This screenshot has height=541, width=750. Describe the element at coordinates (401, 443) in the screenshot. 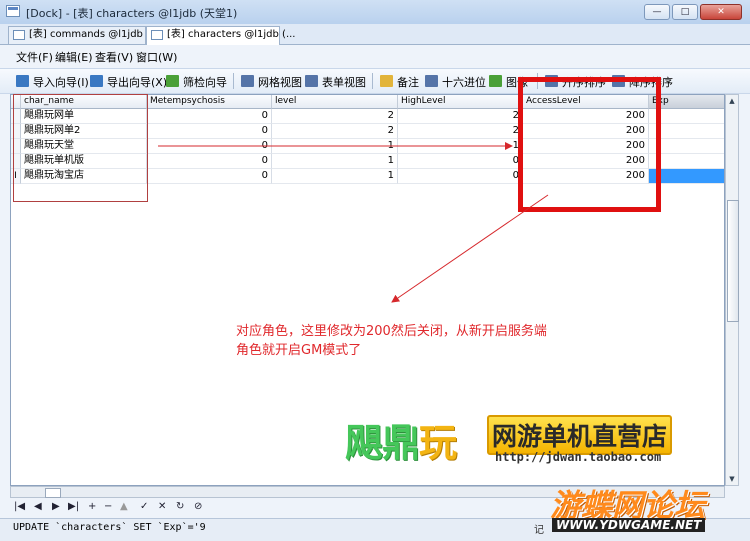

I see `brand-name: 飓鼎玩` at that location.